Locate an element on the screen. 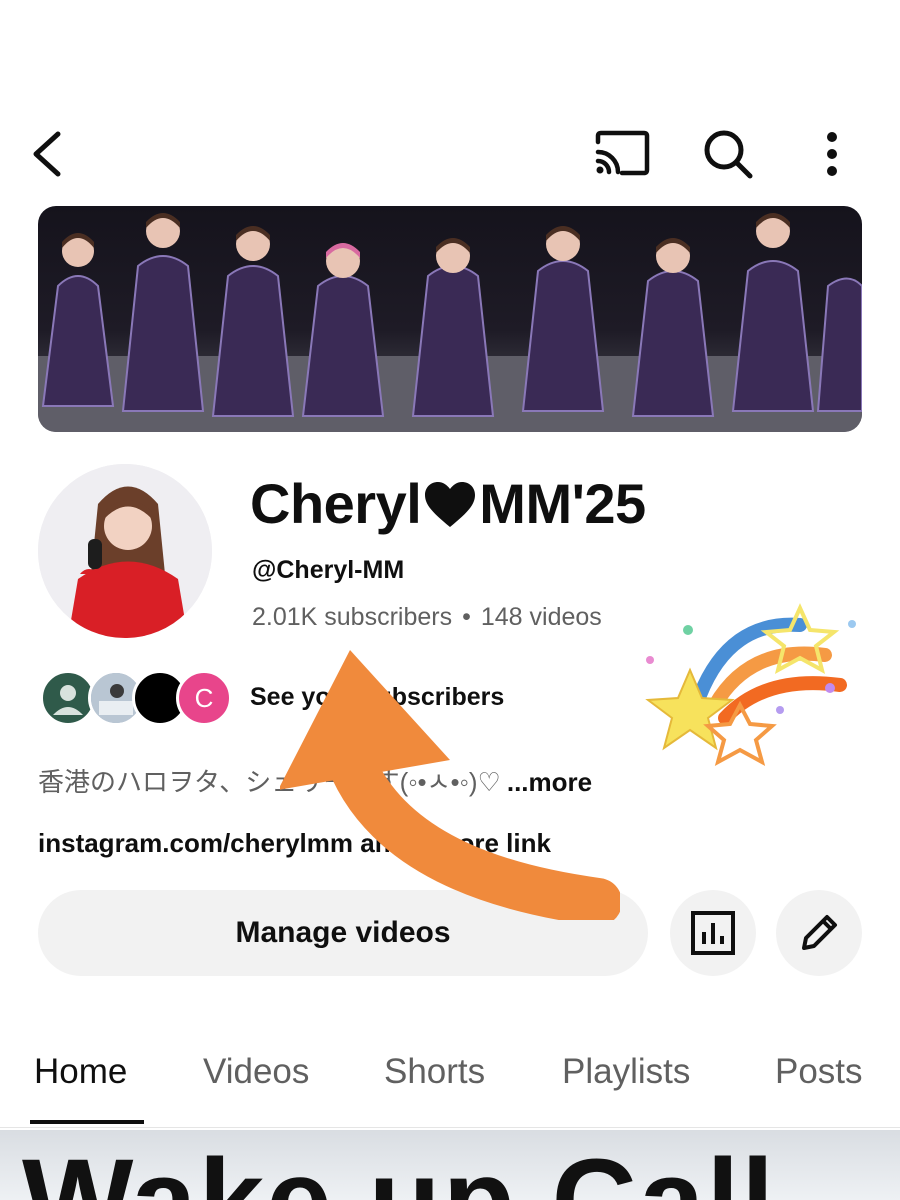 This screenshot has height=1200, width=900. channel-name: Cheryl MM'25 is located at coordinates (448, 507).